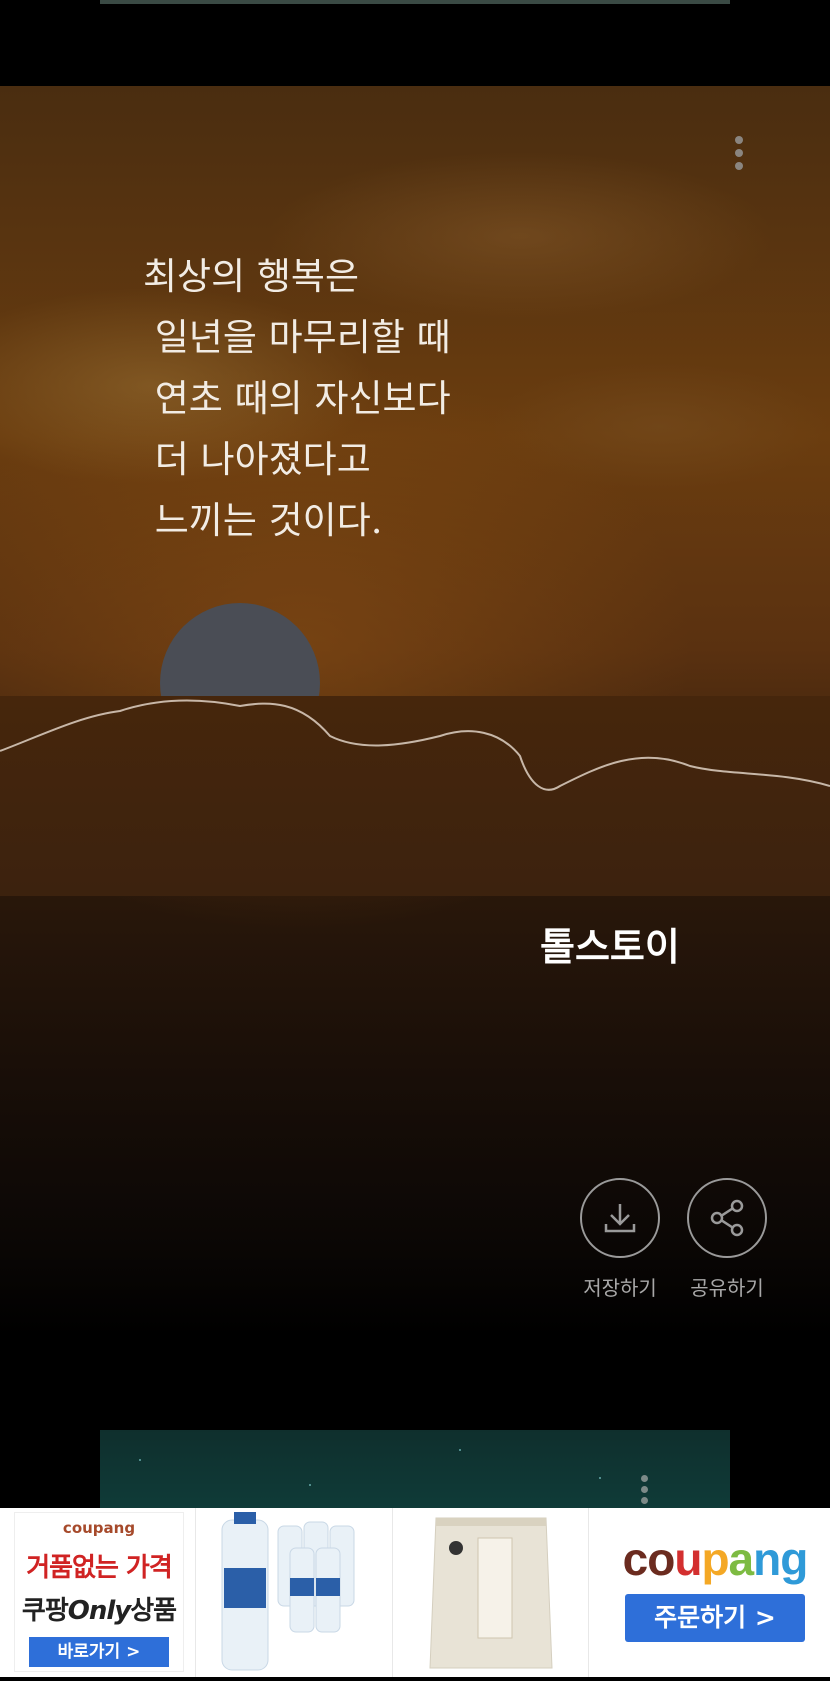  What do you see at coordinates (99, 1568) in the screenshot?
I see `ad-headline: 거품없는 가격` at bounding box center [99, 1568].